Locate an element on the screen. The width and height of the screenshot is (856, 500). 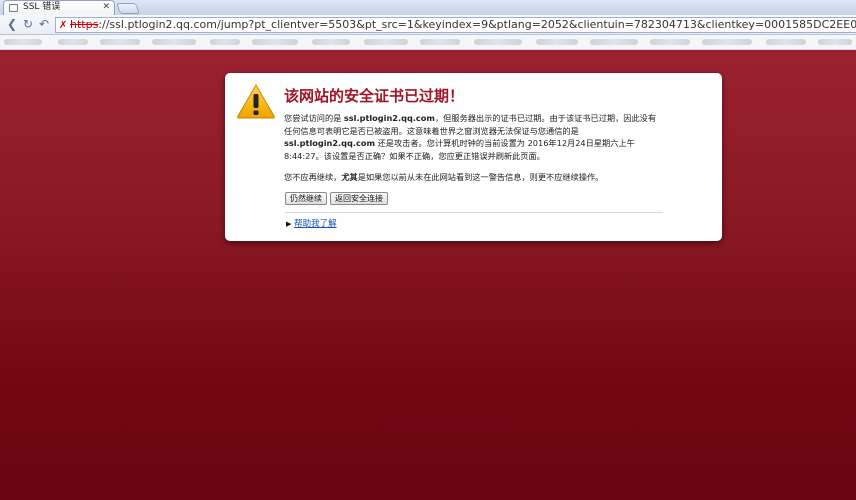
proceed-anyway-button: 仍然继续 is located at coordinates (306, 198).